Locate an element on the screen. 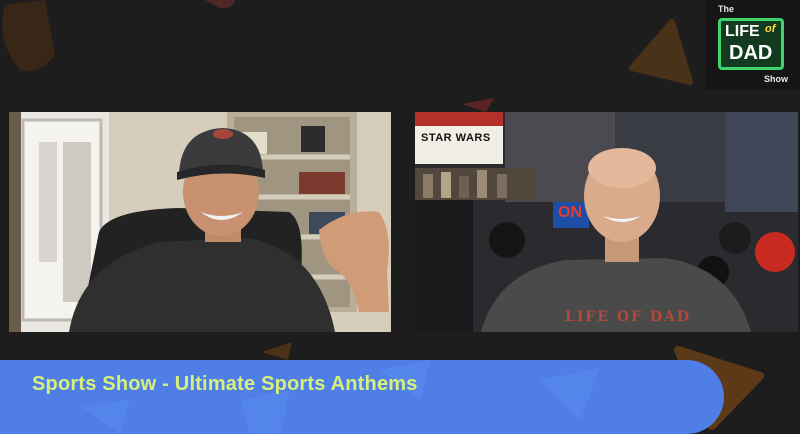 The width and height of the screenshot is (800, 434). triangle-shape-right is located at coordinates (661, 52).